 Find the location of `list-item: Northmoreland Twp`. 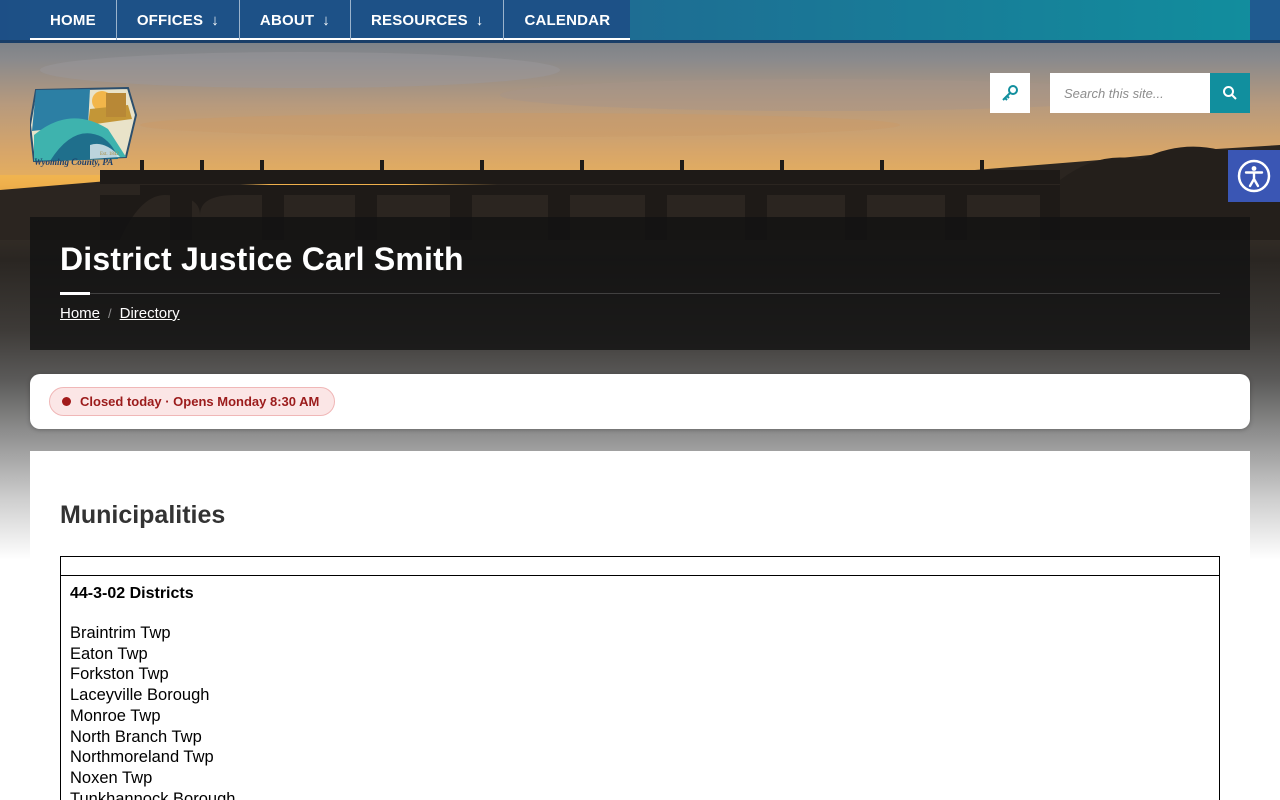

list-item: Northmoreland Twp is located at coordinates (142, 757).